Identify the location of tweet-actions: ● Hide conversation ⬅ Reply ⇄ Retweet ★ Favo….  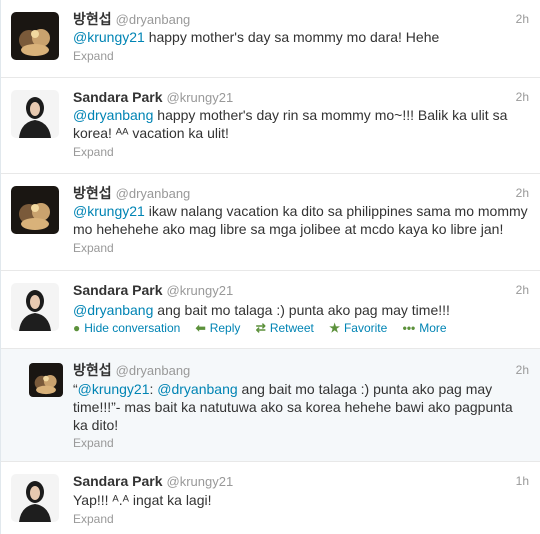
(266, 328).